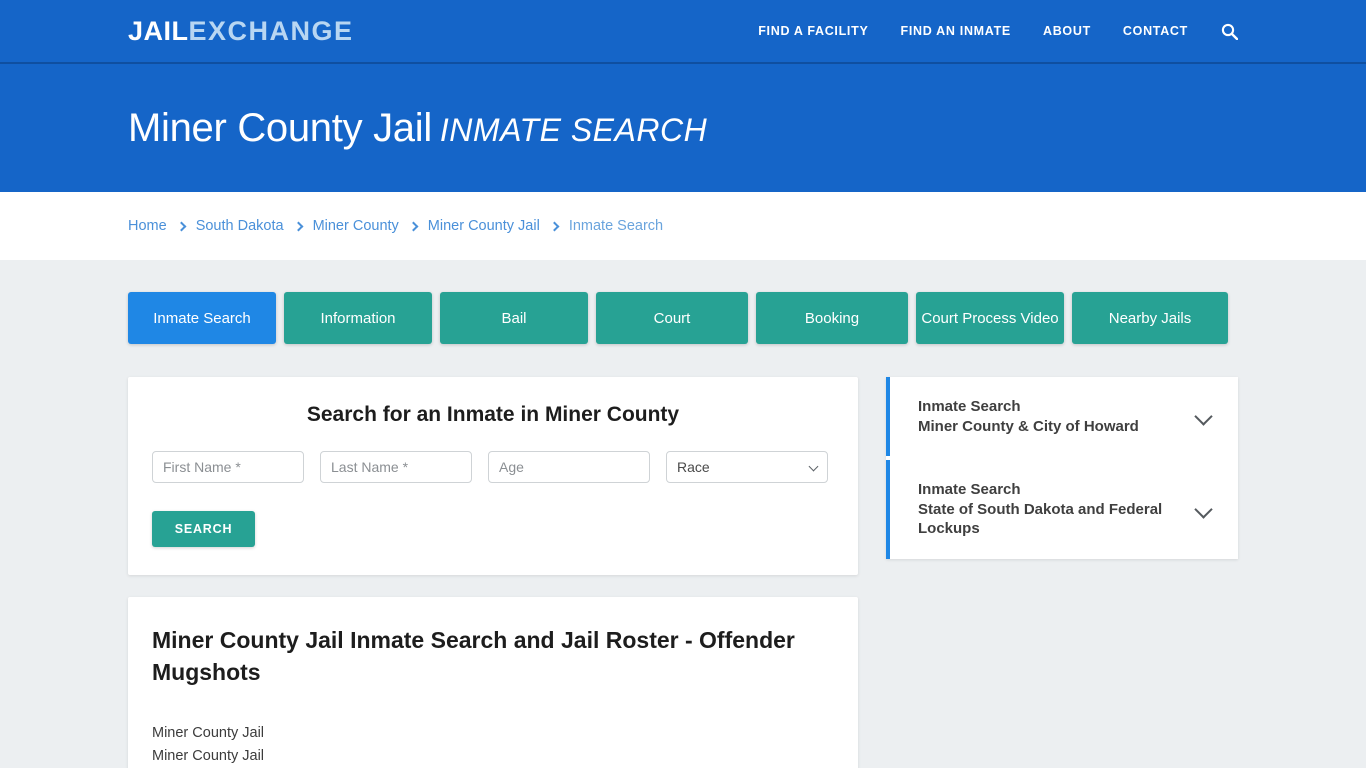 This screenshot has height=768, width=1366. I want to click on nav-item-about: ABOUT, so click(1067, 31).